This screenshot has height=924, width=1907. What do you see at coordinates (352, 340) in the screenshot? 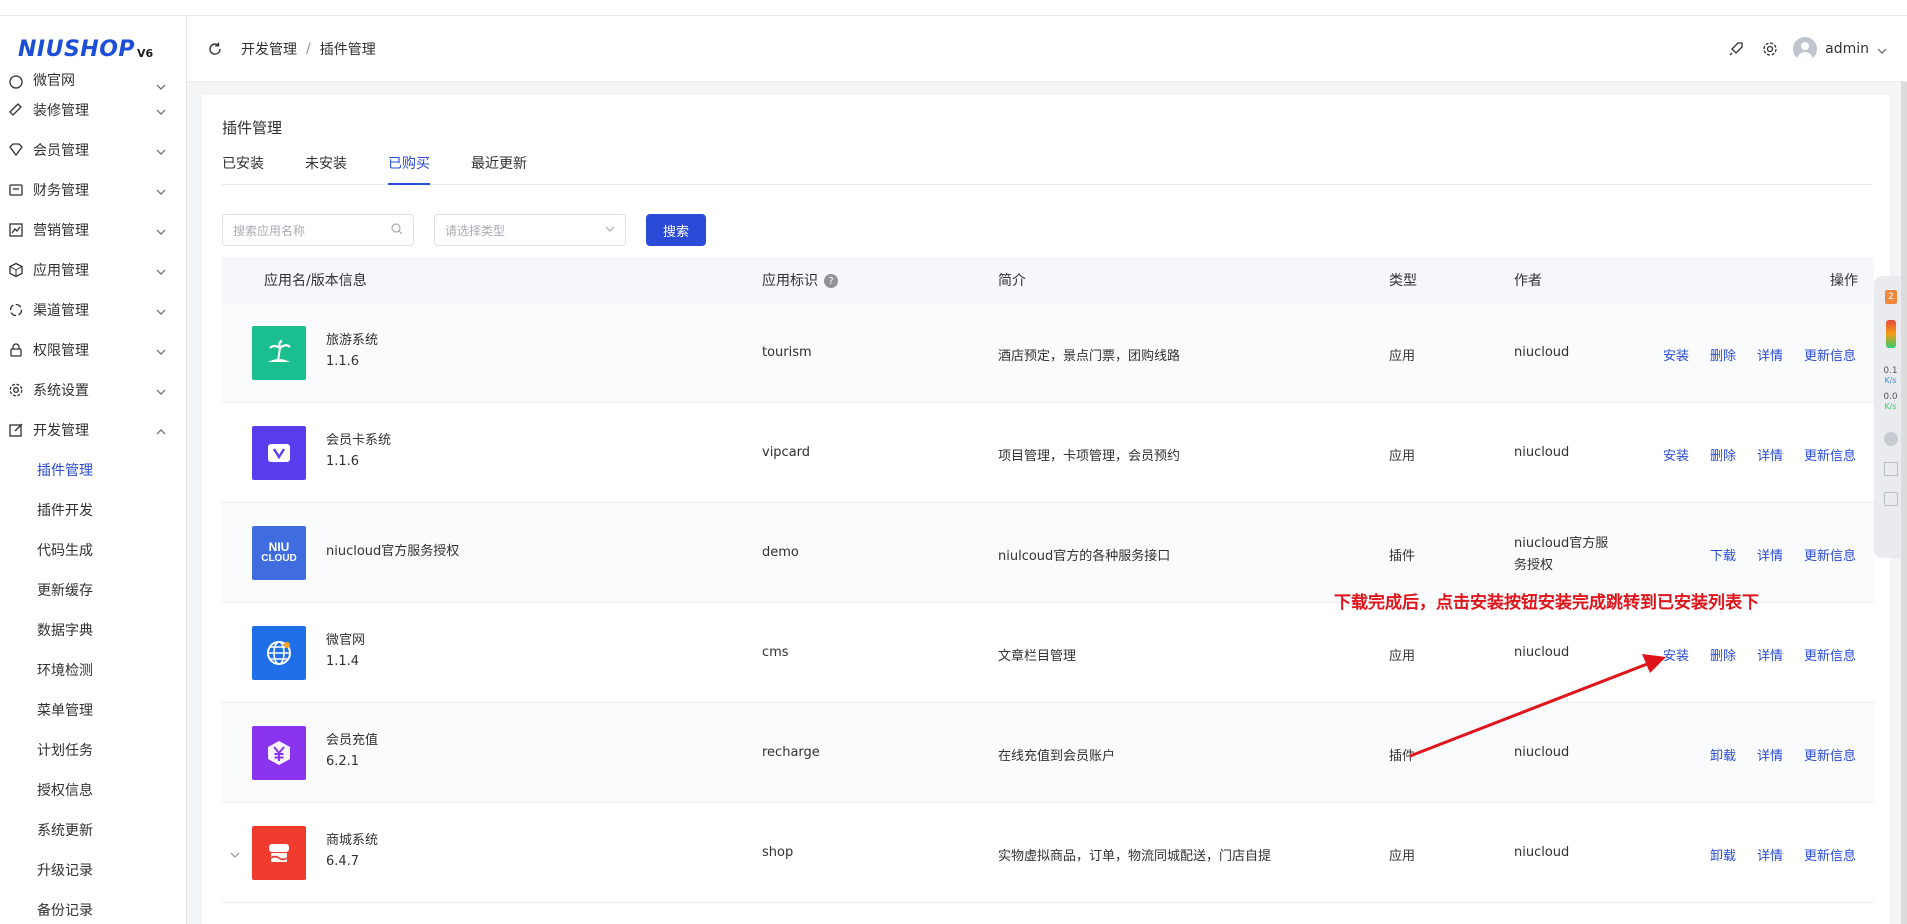
I see `app-name: 旅游系统` at bounding box center [352, 340].